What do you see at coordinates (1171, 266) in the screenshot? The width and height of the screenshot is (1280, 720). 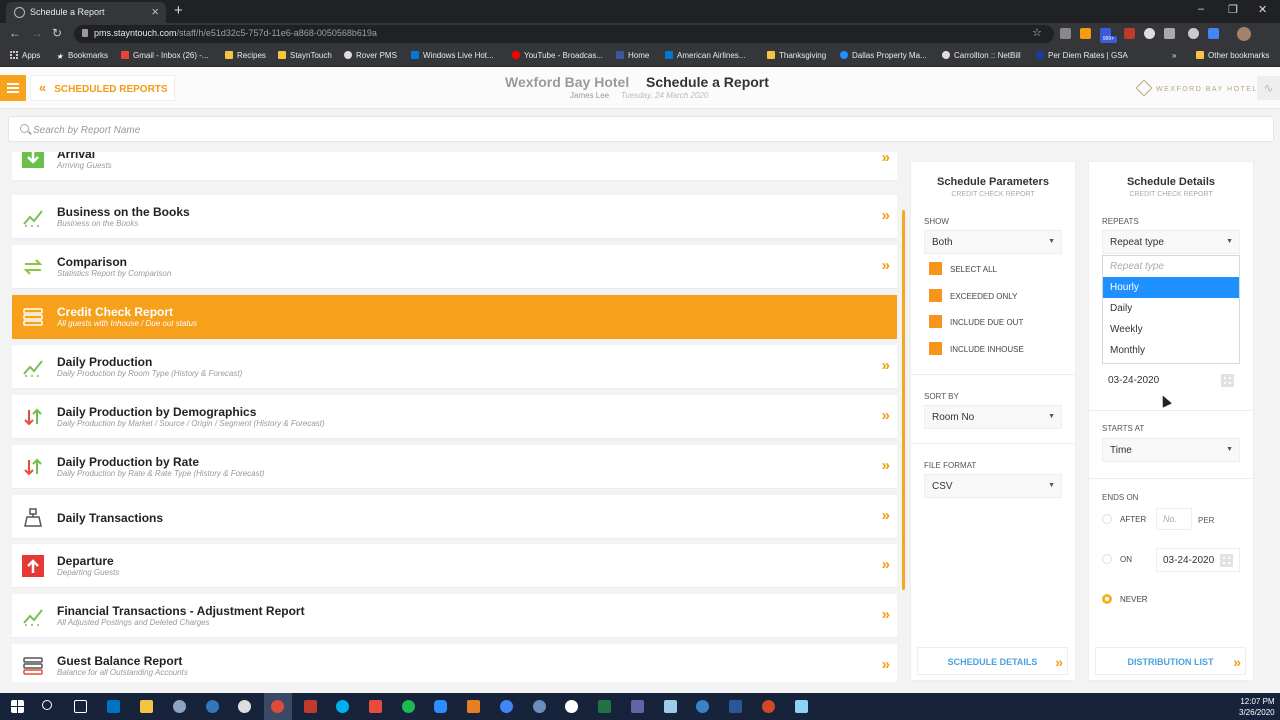 I see `option-repeat-type: Repeat type` at bounding box center [1171, 266].